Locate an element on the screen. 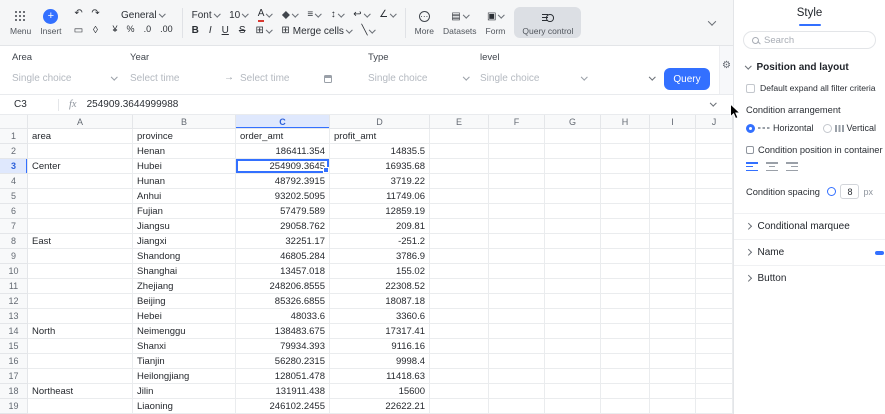  column-header-E: E is located at coordinates (459, 122).